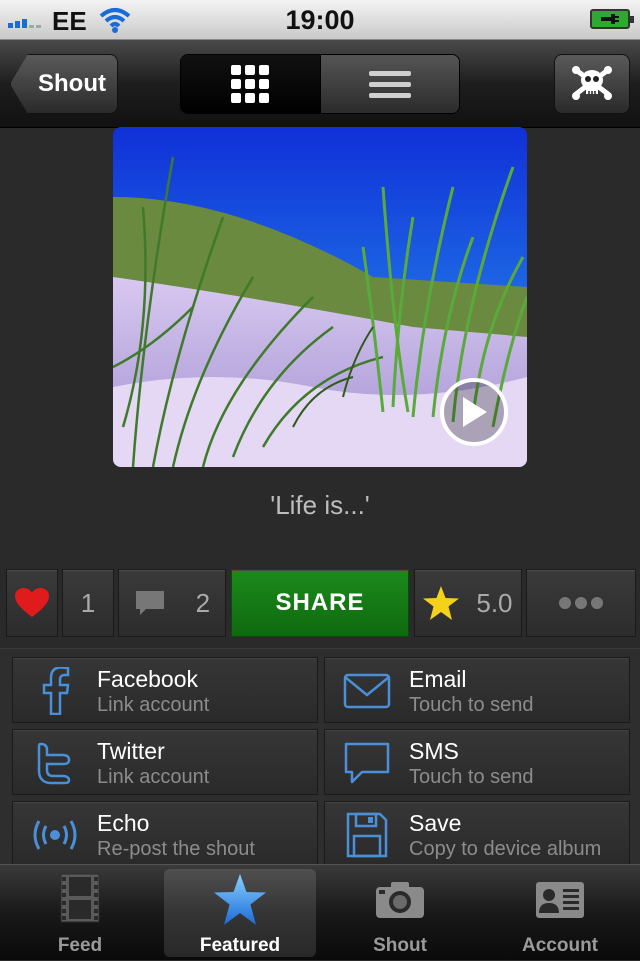  Describe the element at coordinates (148, 679) in the screenshot. I see `option-title: Facebook` at that location.